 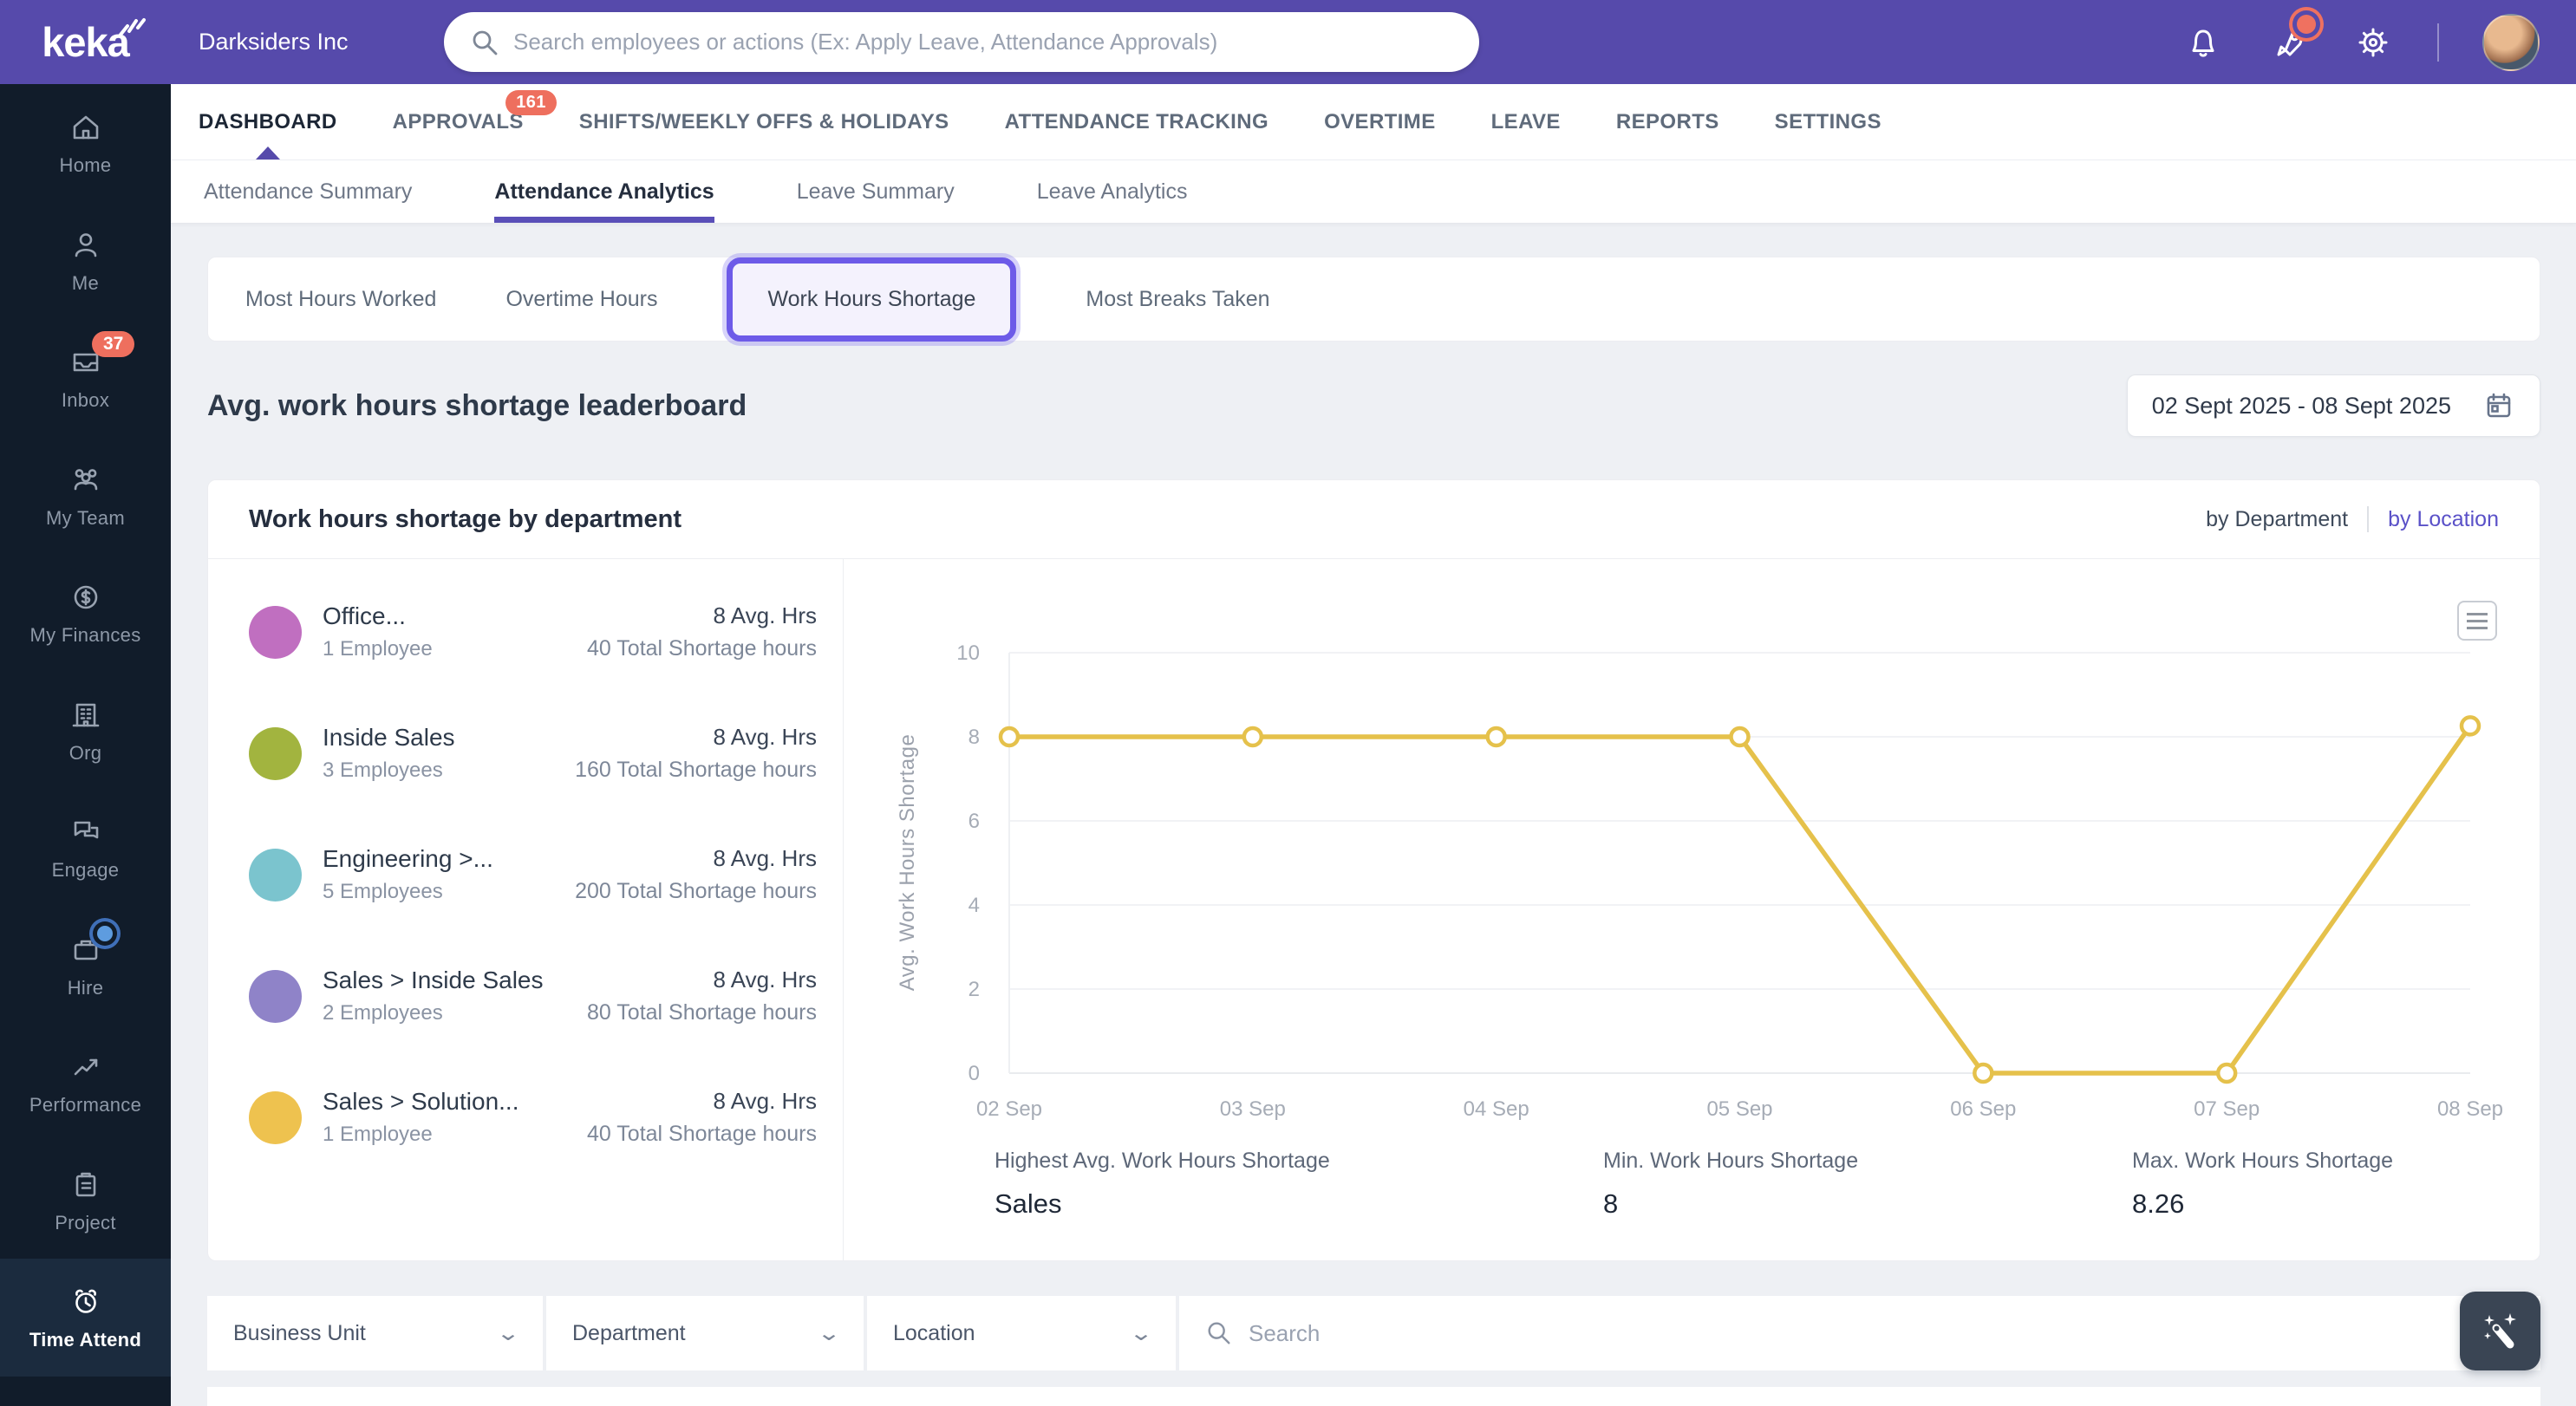 What do you see at coordinates (1112, 191) in the screenshot?
I see `subtab-leave-analytics: Leave Analytics` at bounding box center [1112, 191].